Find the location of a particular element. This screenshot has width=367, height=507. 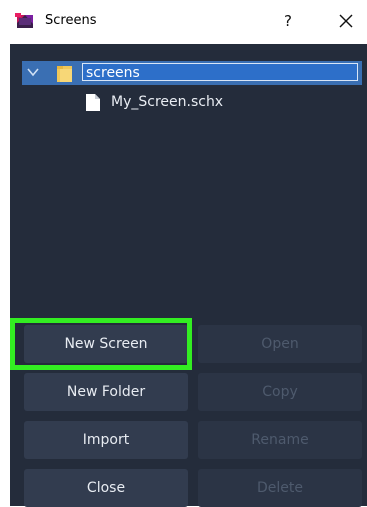

tree-item-screens-folder: screens is located at coordinates (192, 73).